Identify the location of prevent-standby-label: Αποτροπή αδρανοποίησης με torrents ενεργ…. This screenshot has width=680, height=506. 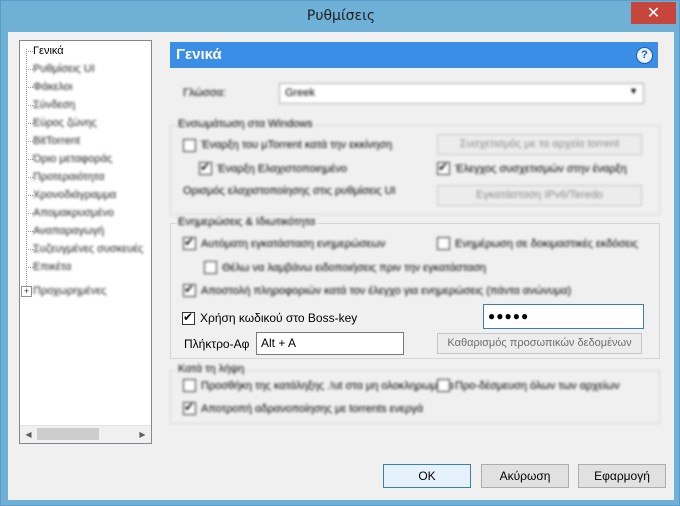
(312, 409).